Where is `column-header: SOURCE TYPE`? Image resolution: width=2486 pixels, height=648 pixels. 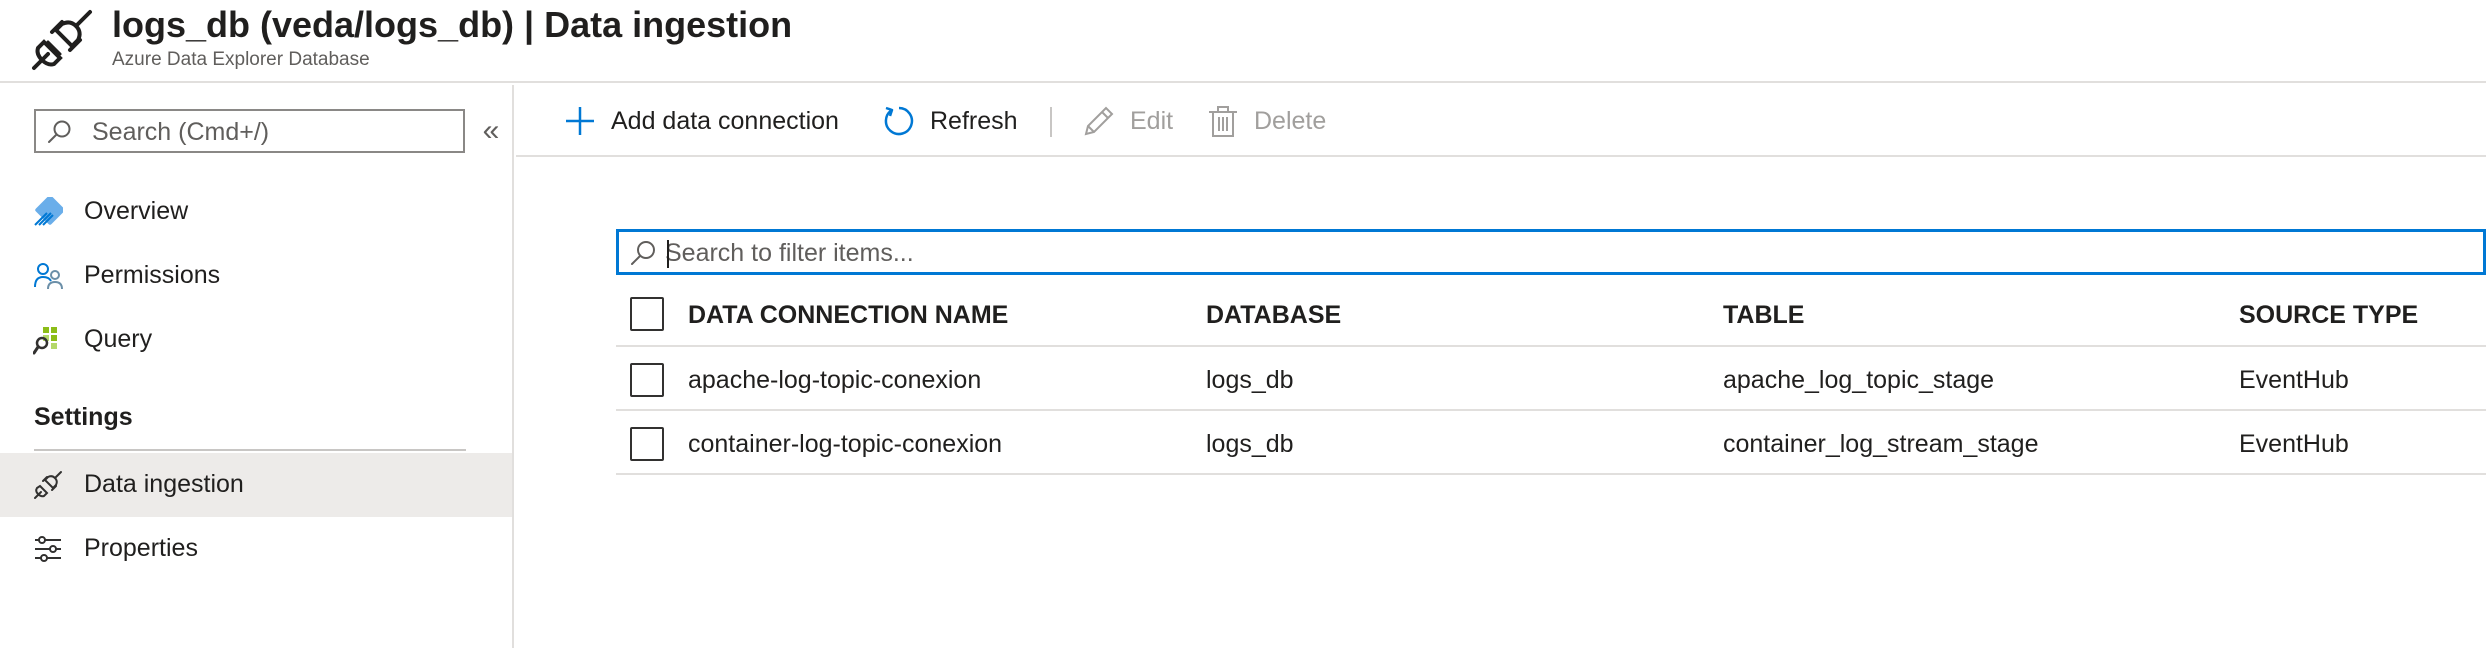
column-header: SOURCE TYPE is located at coordinates (2328, 315).